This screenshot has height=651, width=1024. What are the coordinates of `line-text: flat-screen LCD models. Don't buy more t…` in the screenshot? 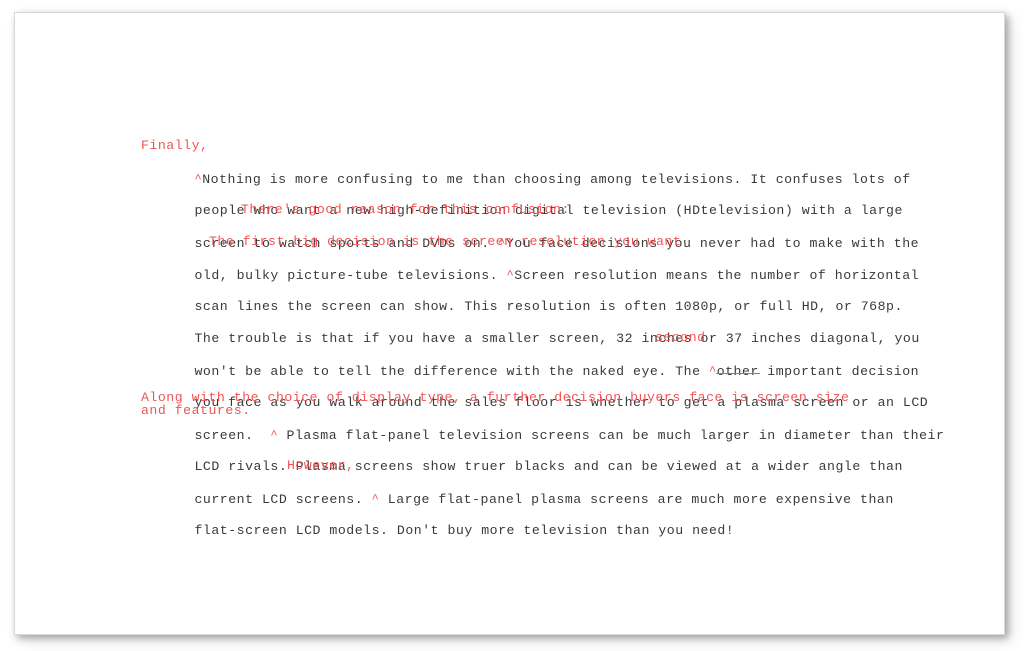 It's located at (464, 530).